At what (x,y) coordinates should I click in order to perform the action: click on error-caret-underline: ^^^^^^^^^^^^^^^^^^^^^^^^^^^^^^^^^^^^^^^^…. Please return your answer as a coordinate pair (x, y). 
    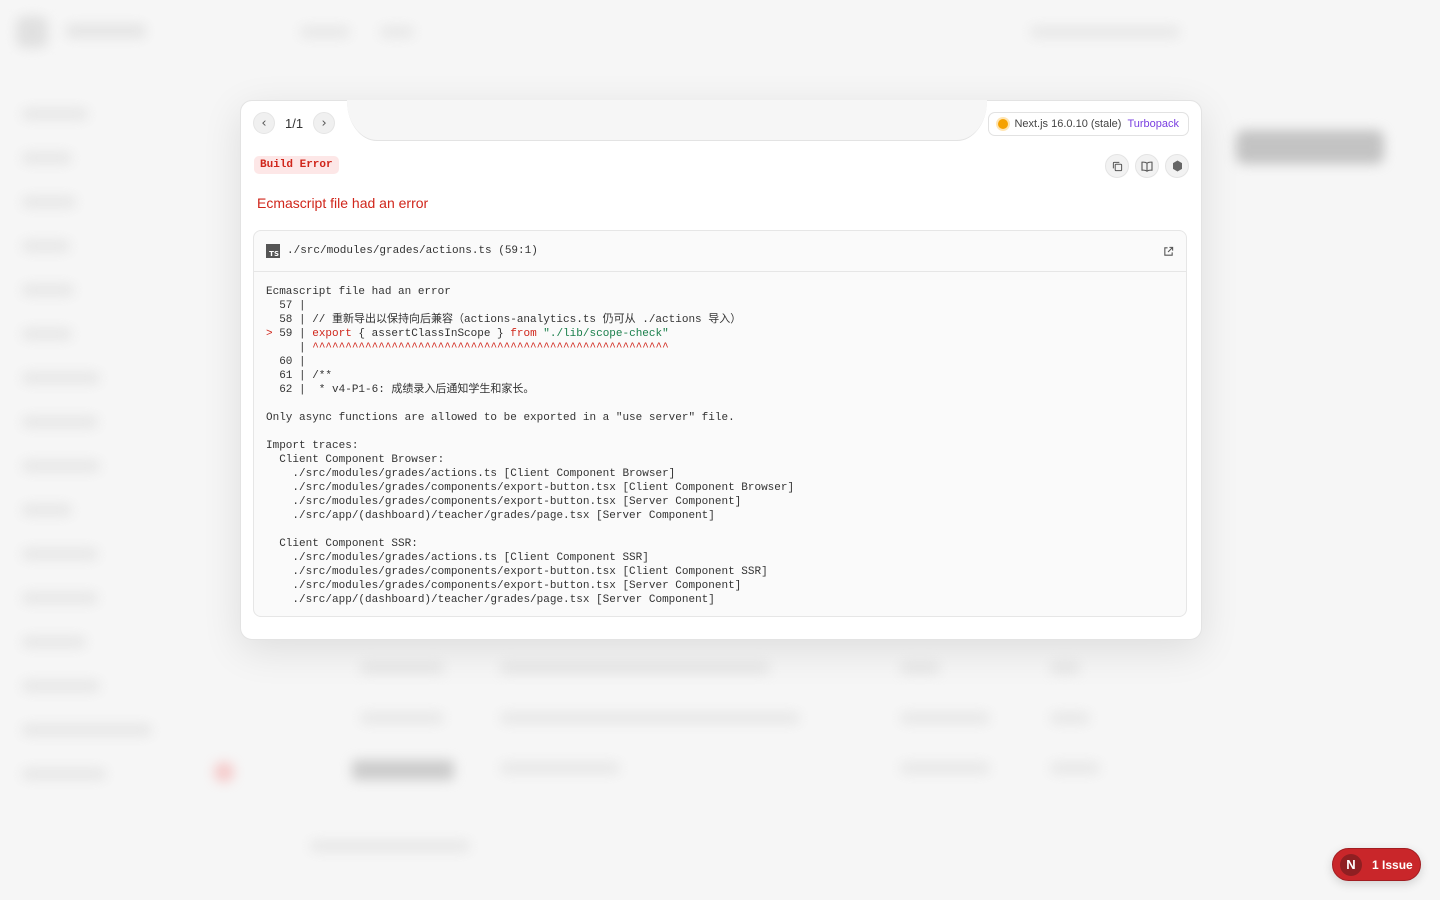
    Looking at the image, I should click on (490, 348).